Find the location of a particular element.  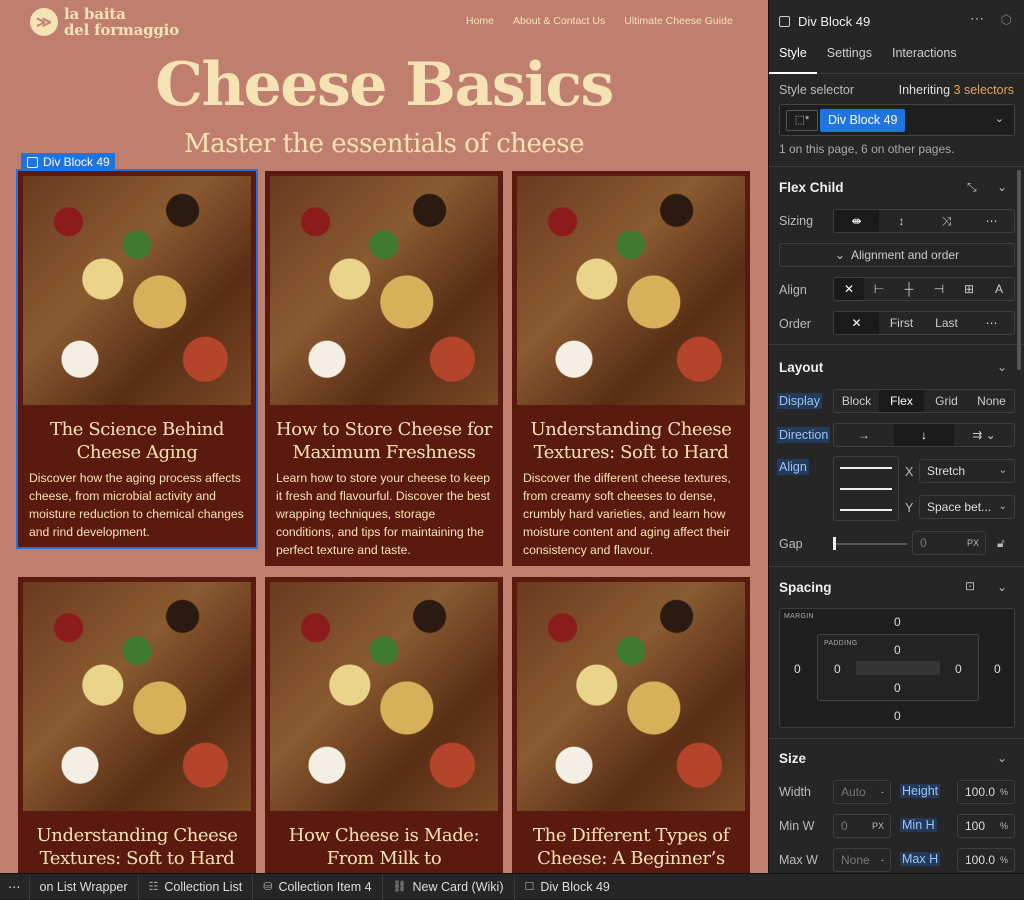

breadcrumb-item-collection-item: ⛁ Collection Item 4 is located at coordinates (318, 886).